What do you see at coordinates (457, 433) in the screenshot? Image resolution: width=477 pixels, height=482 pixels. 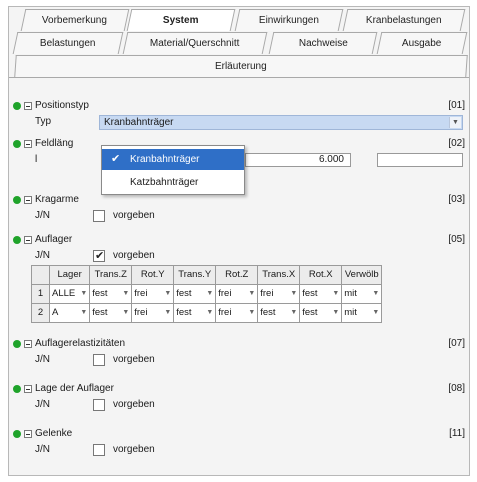 I see `section-number: [11]` at bounding box center [457, 433].